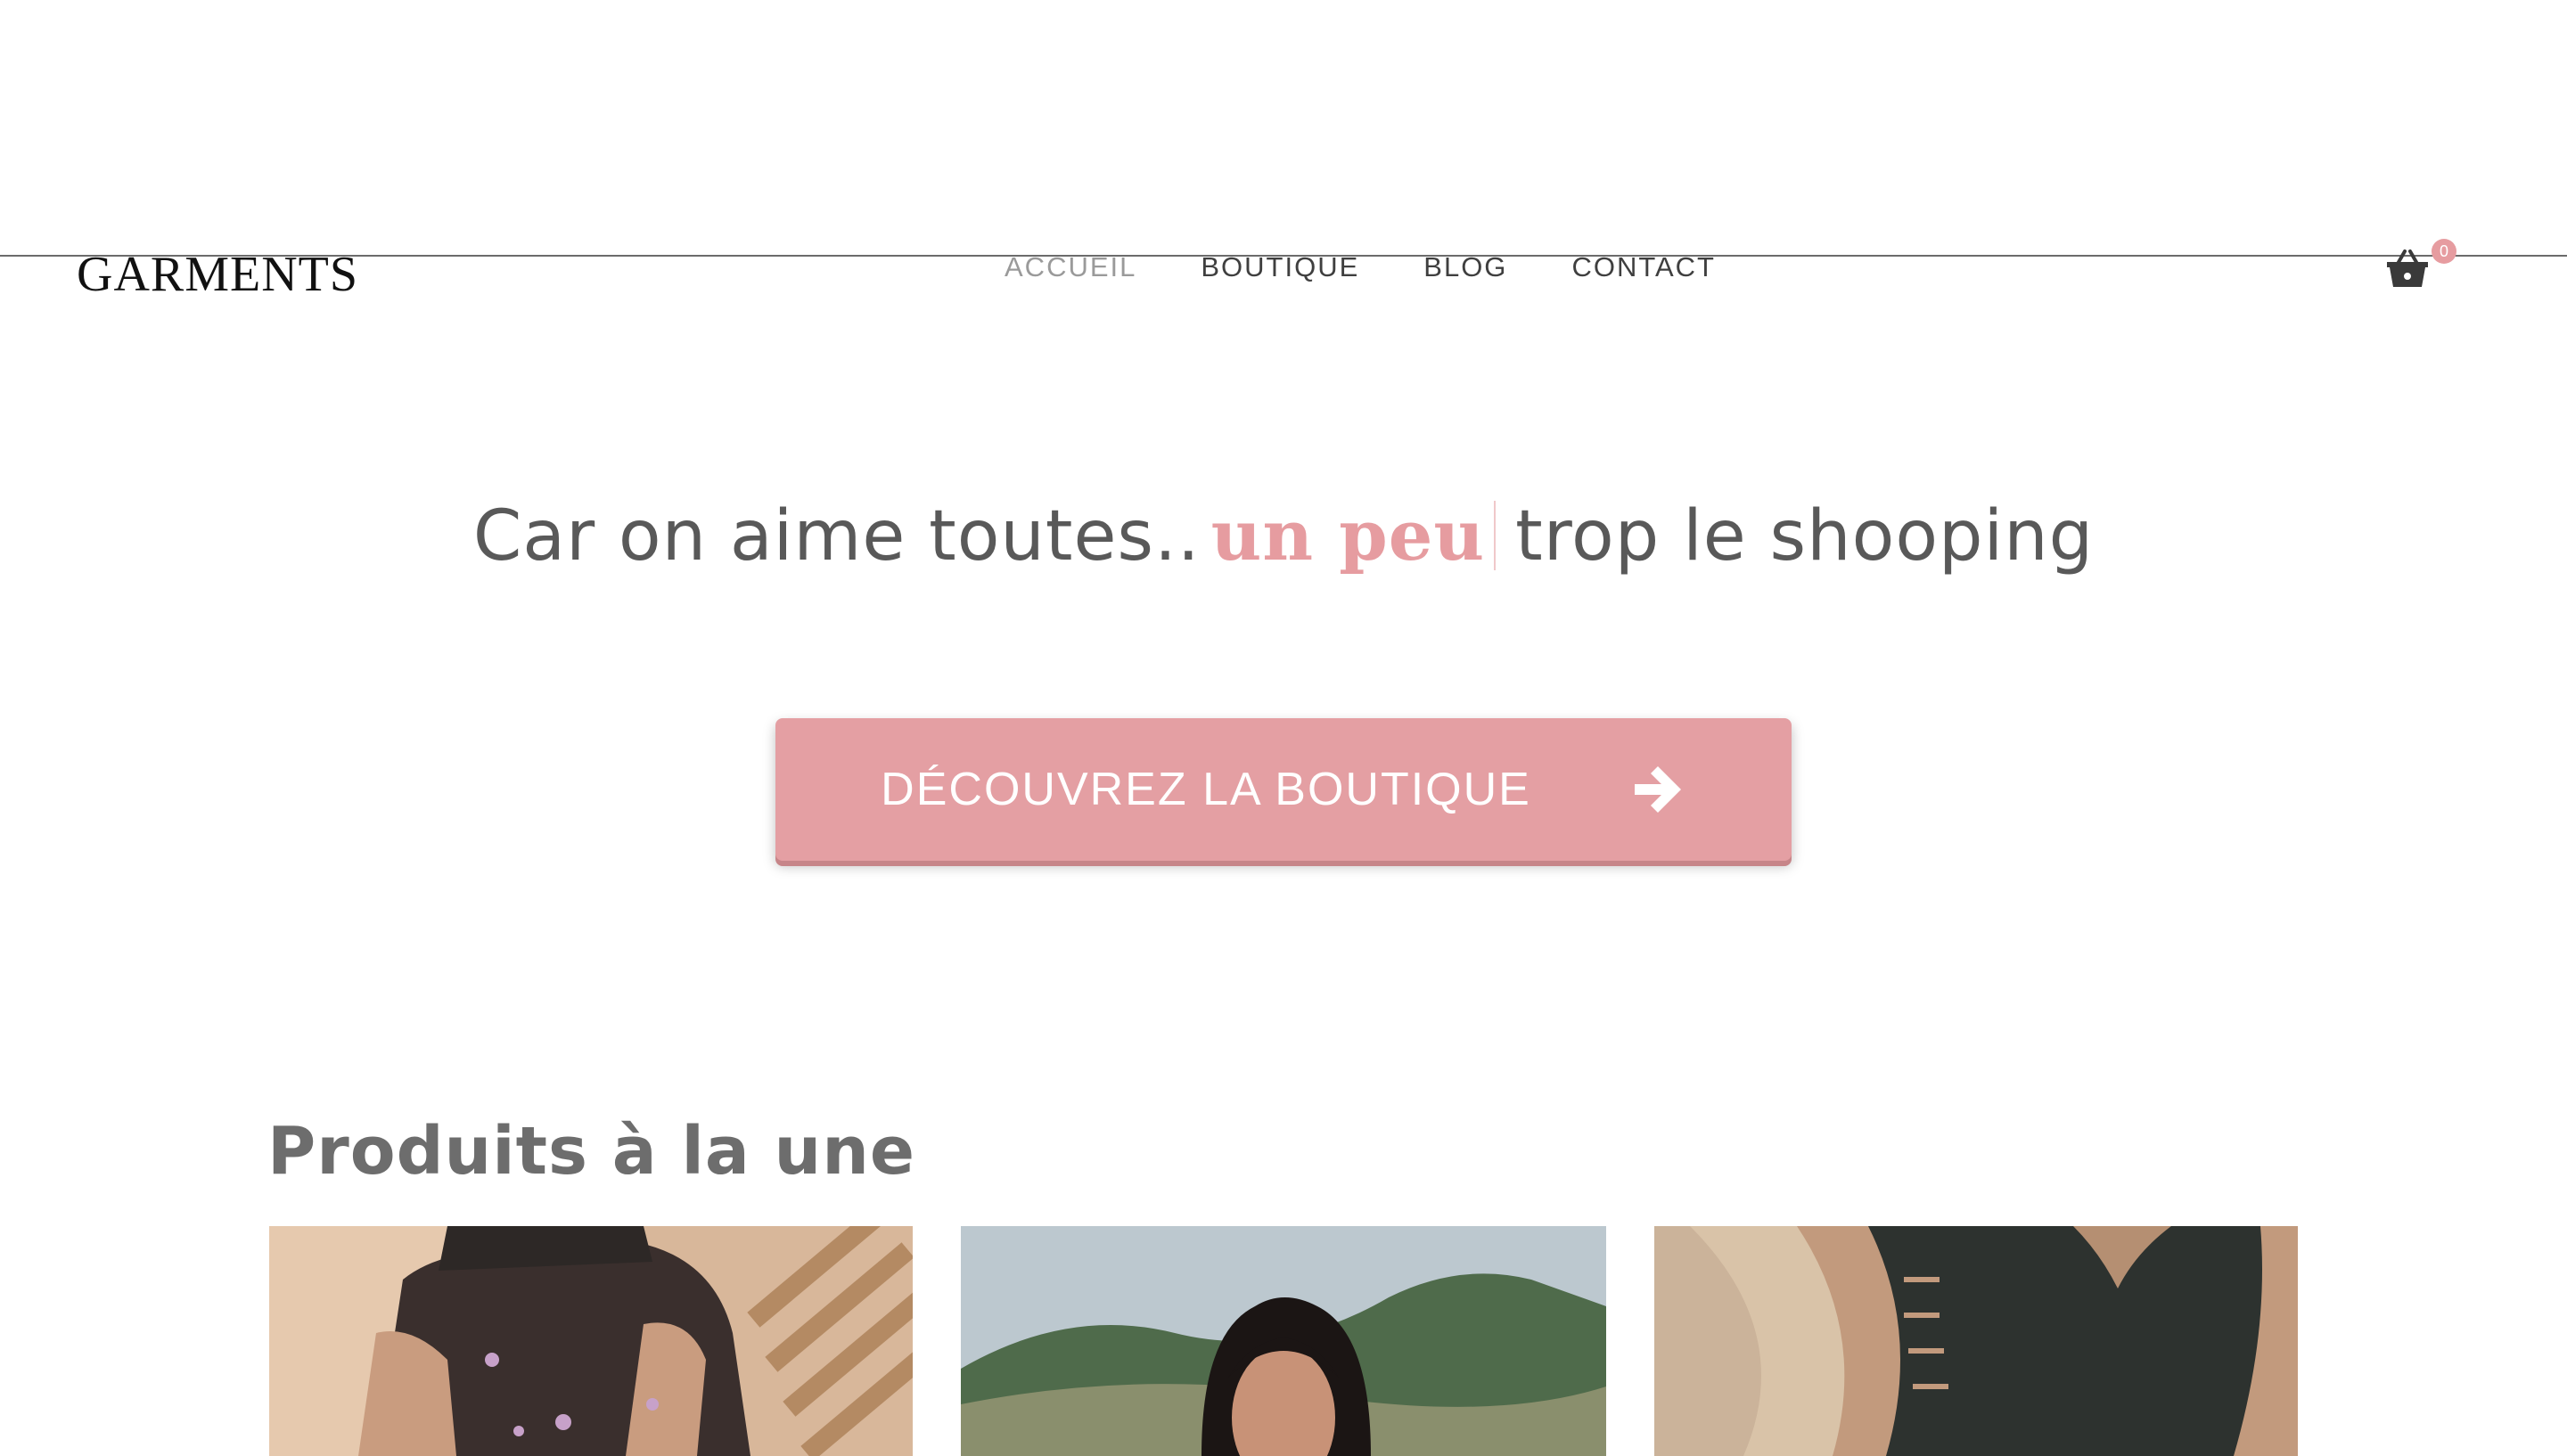 The width and height of the screenshot is (2567, 1456). Describe the element at coordinates (2407, 268) in the screenshot. I see `basket-icon` at that location.